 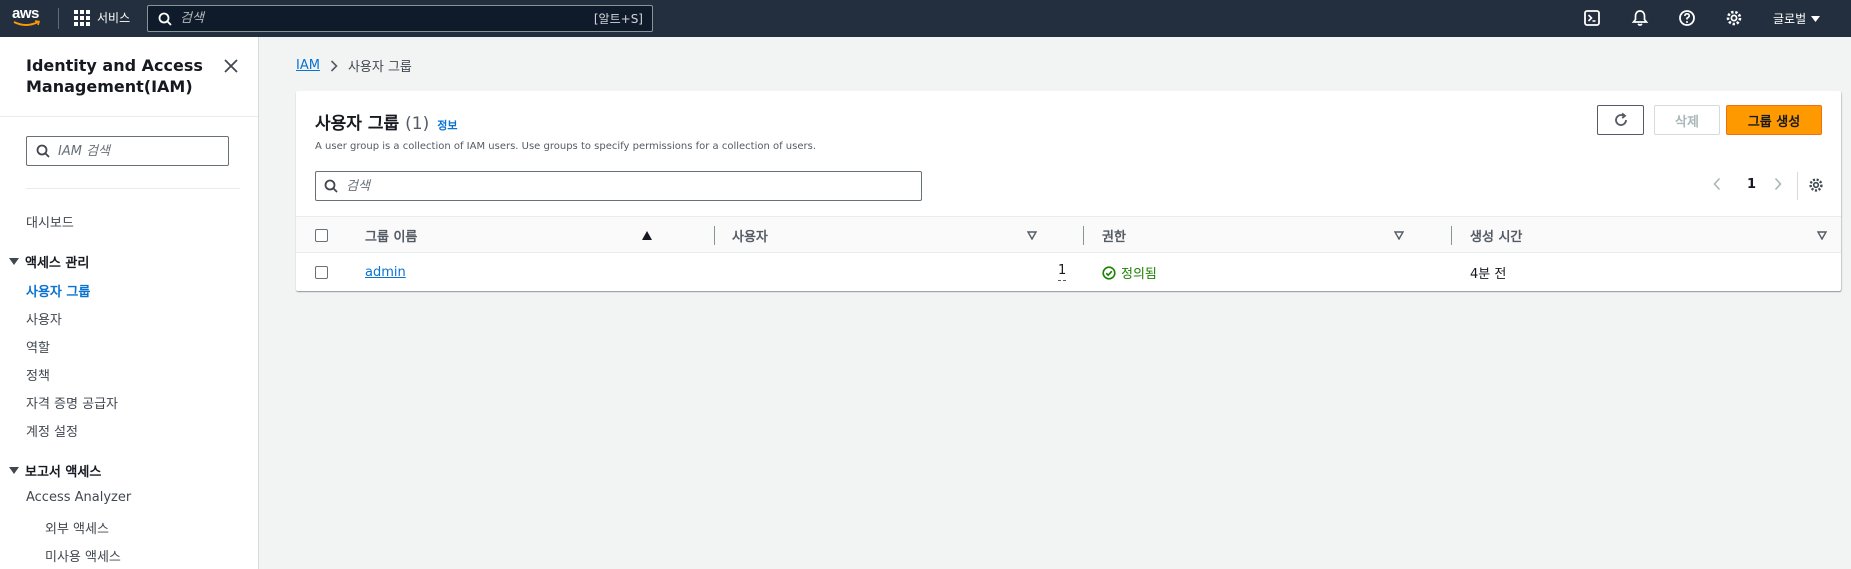 I want to click on pager-separator, so click(x=1797, y=186).